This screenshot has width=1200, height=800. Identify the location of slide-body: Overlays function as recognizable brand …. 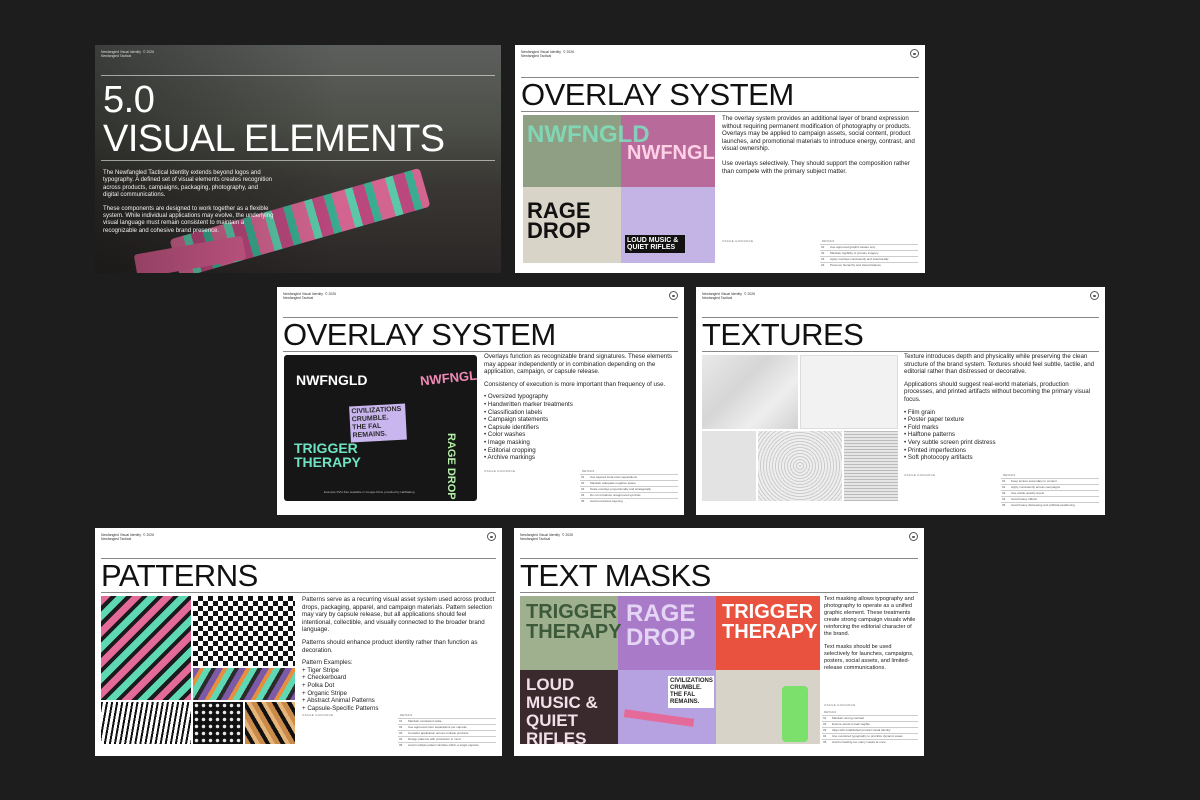
(581, 407).